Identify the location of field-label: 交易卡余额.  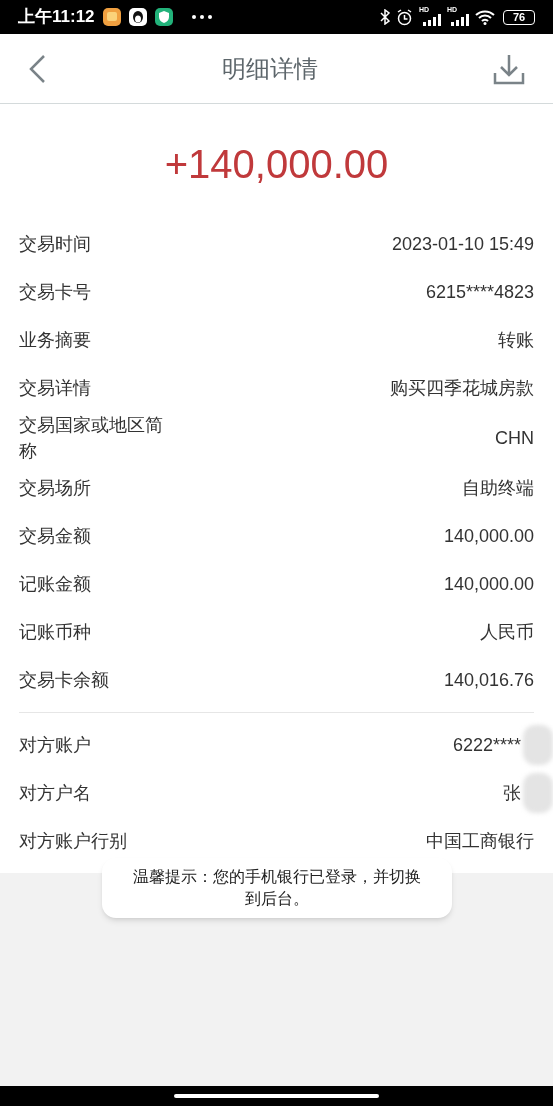
(64, 680).